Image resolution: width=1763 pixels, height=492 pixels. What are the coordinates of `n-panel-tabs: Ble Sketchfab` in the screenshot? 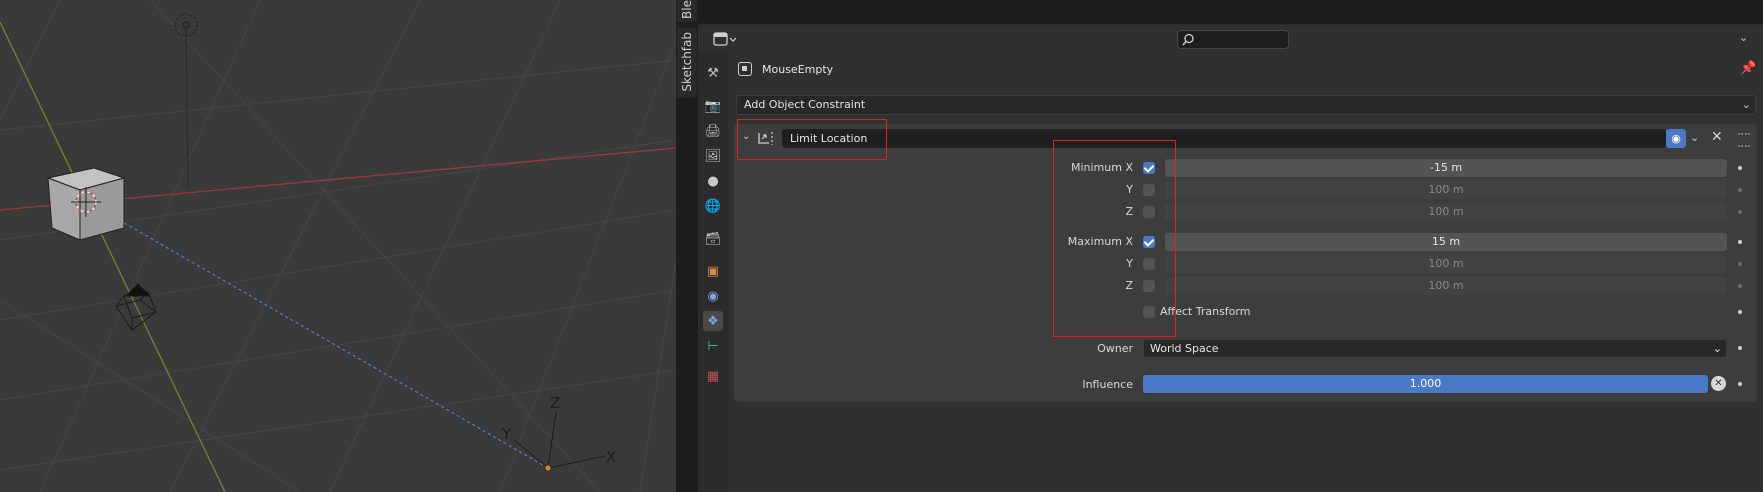 It's located at (687, 246).